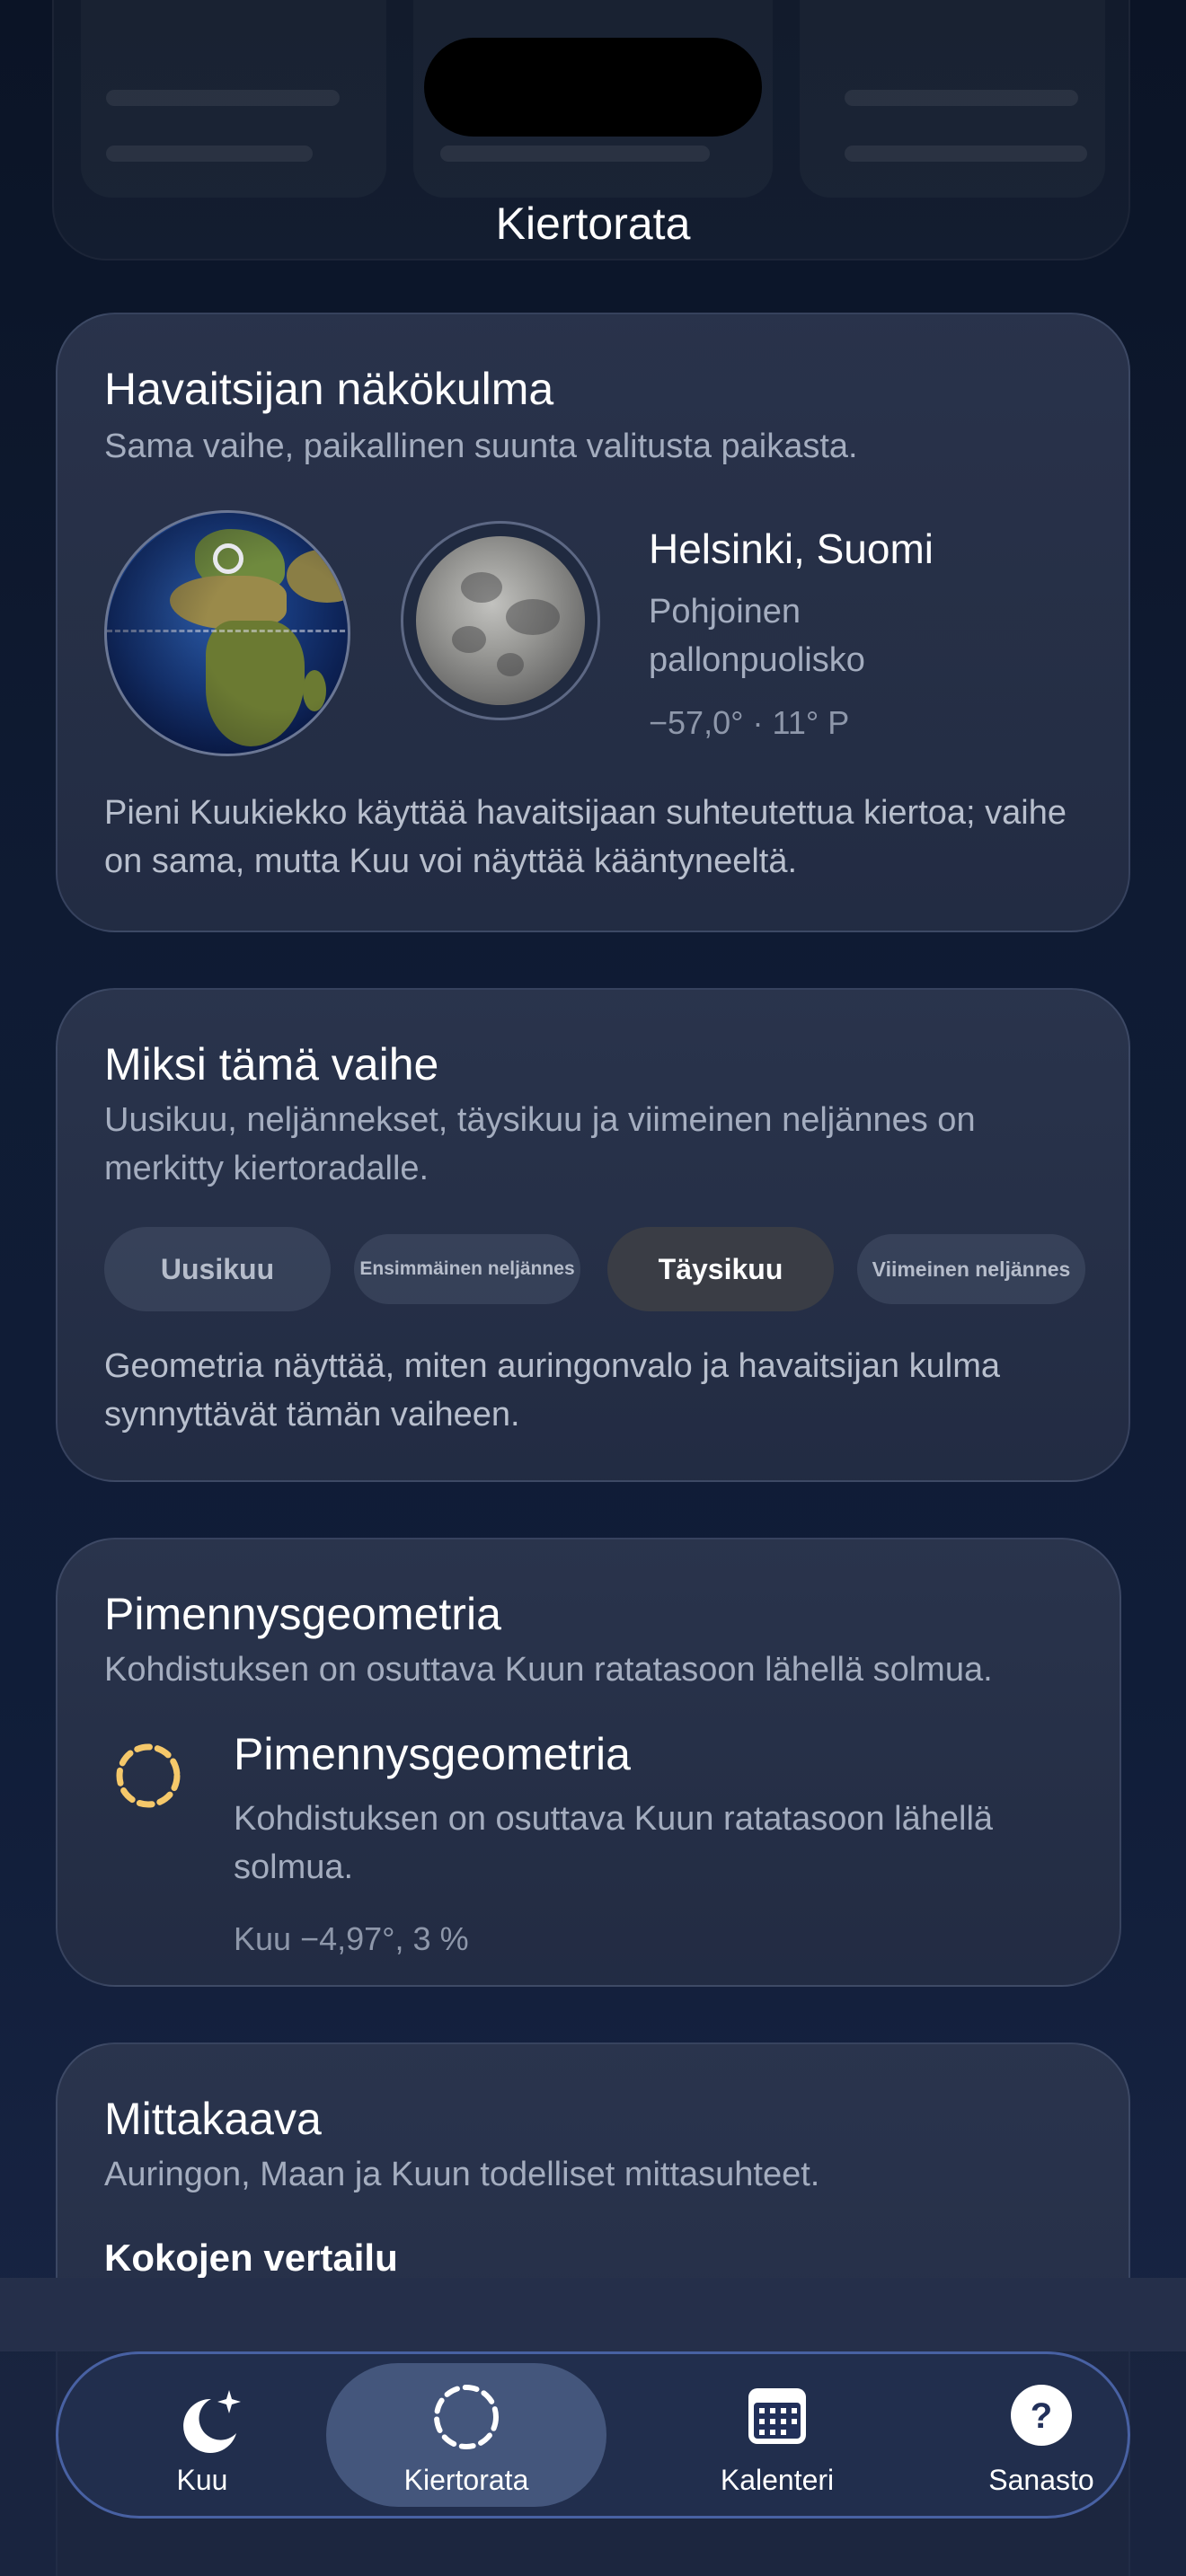 The image size is (1186, 2576). I want to click on moon-disc, so click(500, 620).